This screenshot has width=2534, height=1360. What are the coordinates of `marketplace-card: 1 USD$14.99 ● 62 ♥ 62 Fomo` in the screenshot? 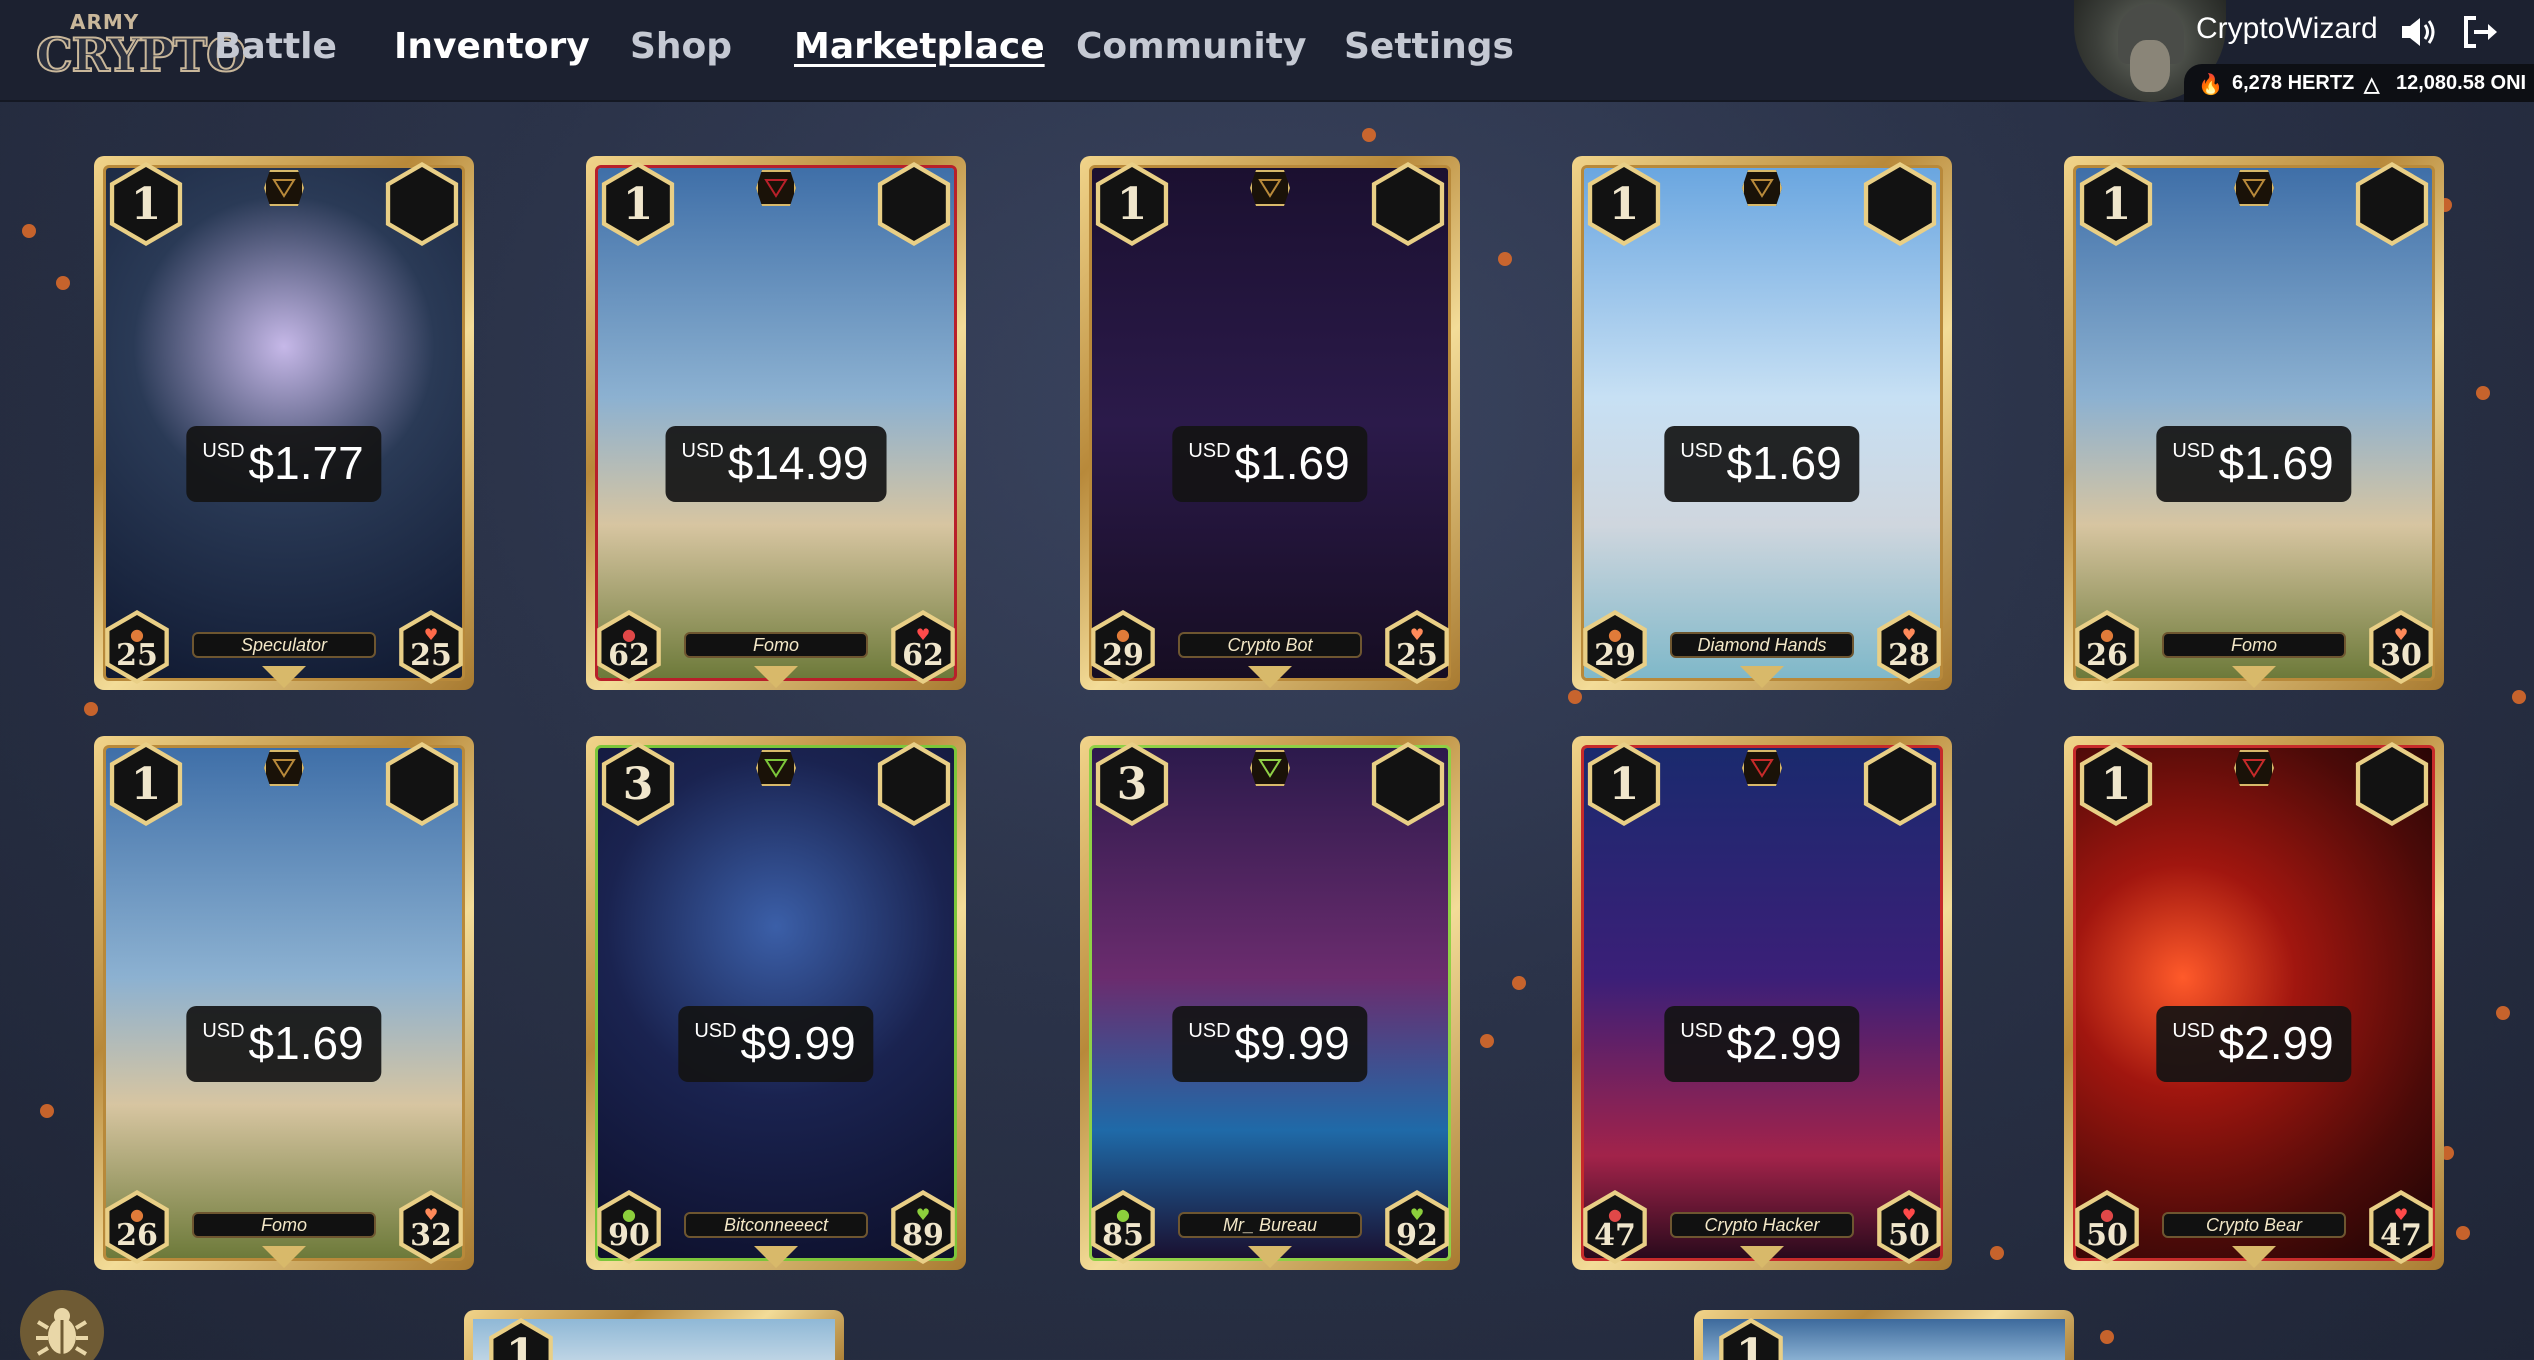 It's located at (776, 423).